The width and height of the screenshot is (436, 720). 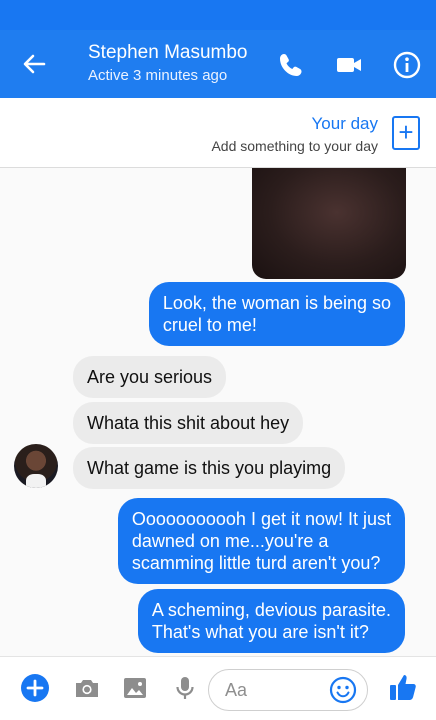 What do you see at coordinates (276, 303) in the screenshot?
I see `message-line: Look, the woman is being so` at bounding box center [276, 303].